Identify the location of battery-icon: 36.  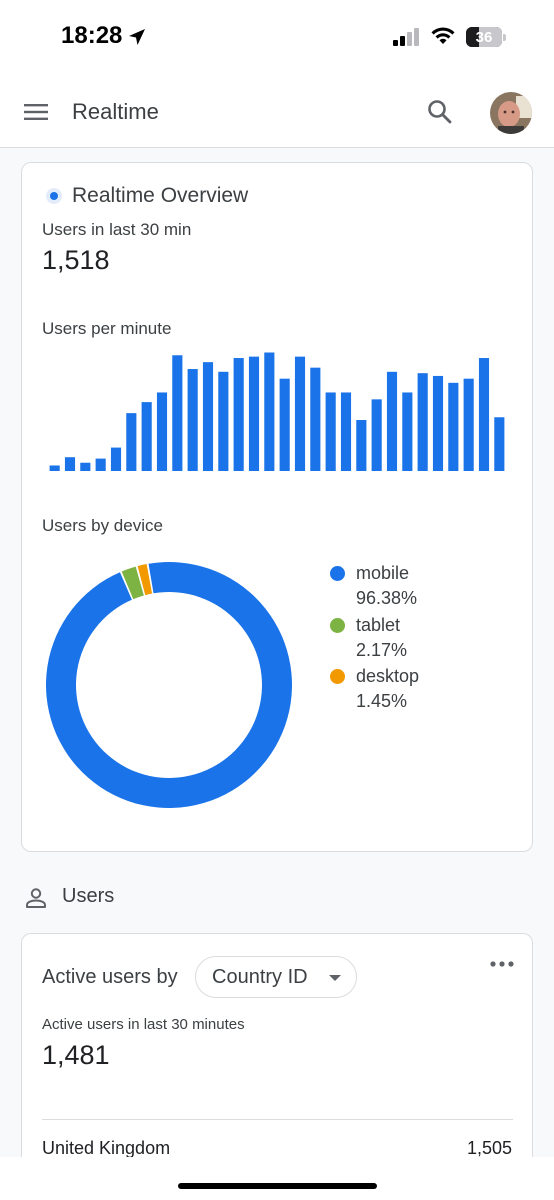
(486, 37).